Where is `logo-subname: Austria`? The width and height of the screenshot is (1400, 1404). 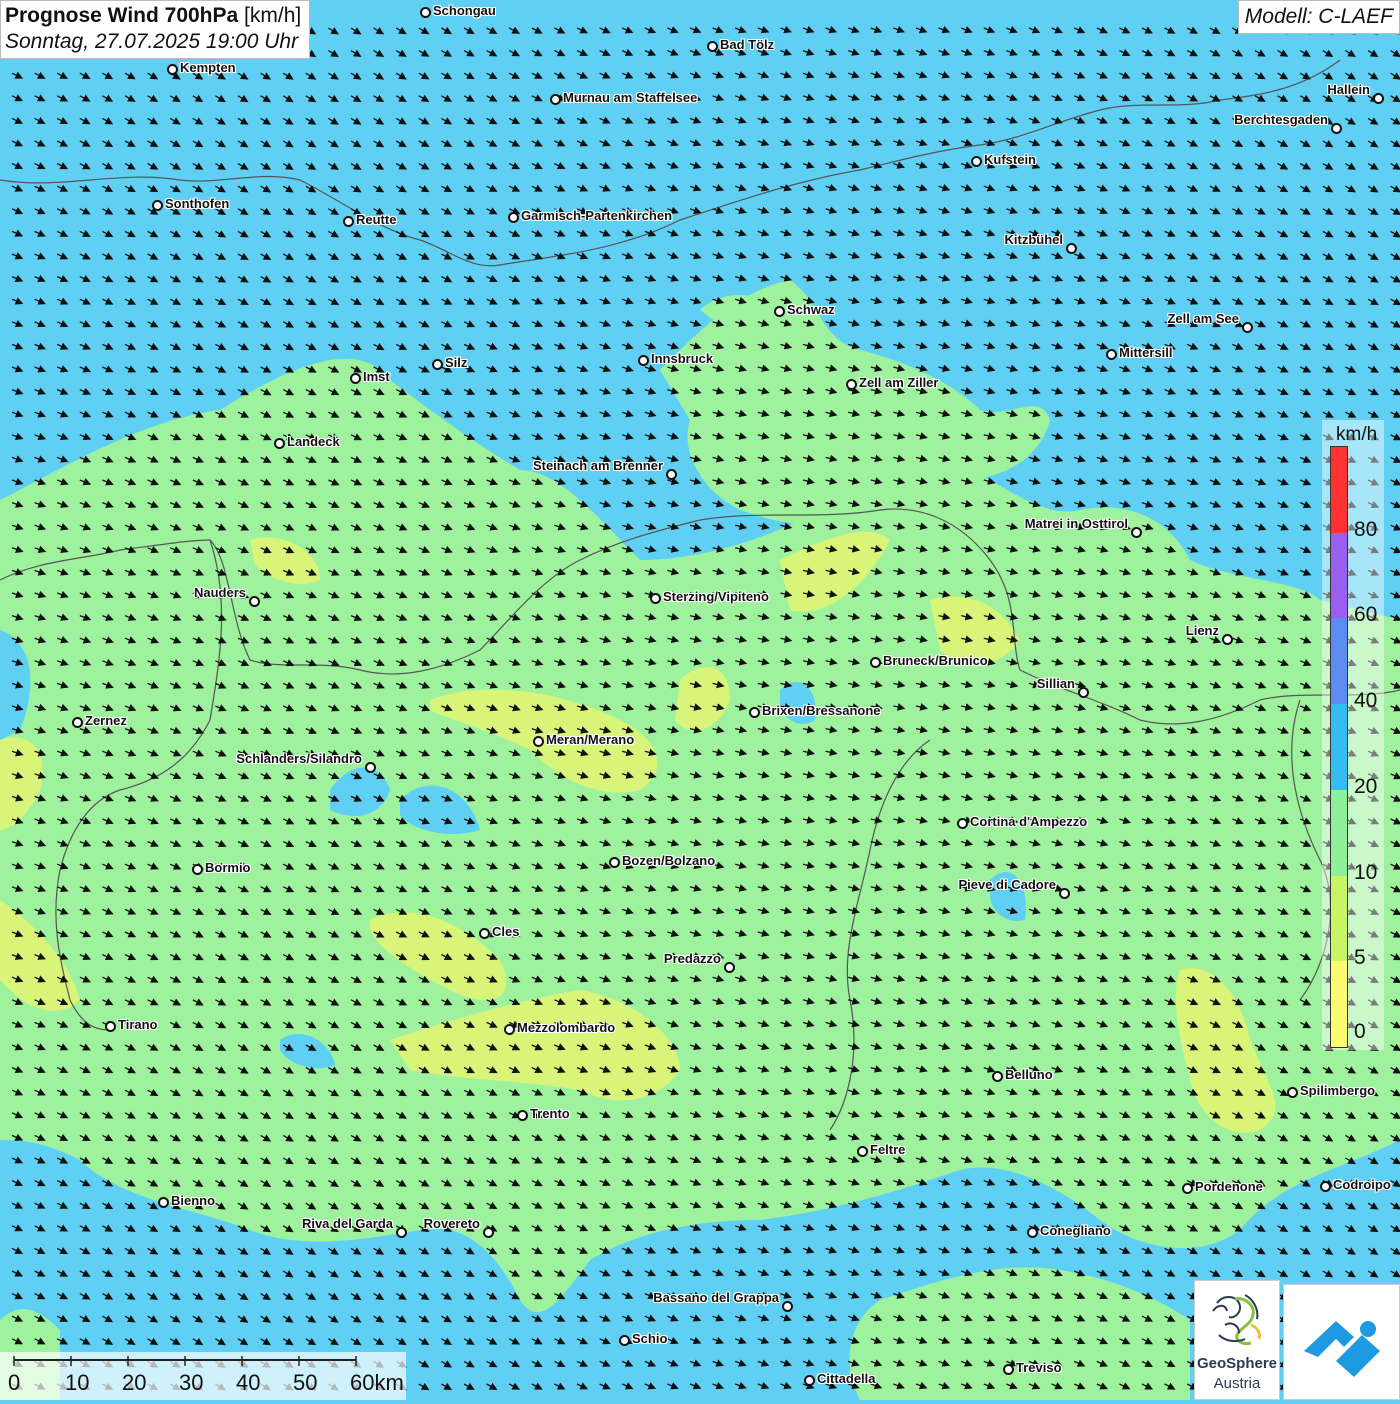
logo-subname: Austria is located at coordinates (1237, 1383).